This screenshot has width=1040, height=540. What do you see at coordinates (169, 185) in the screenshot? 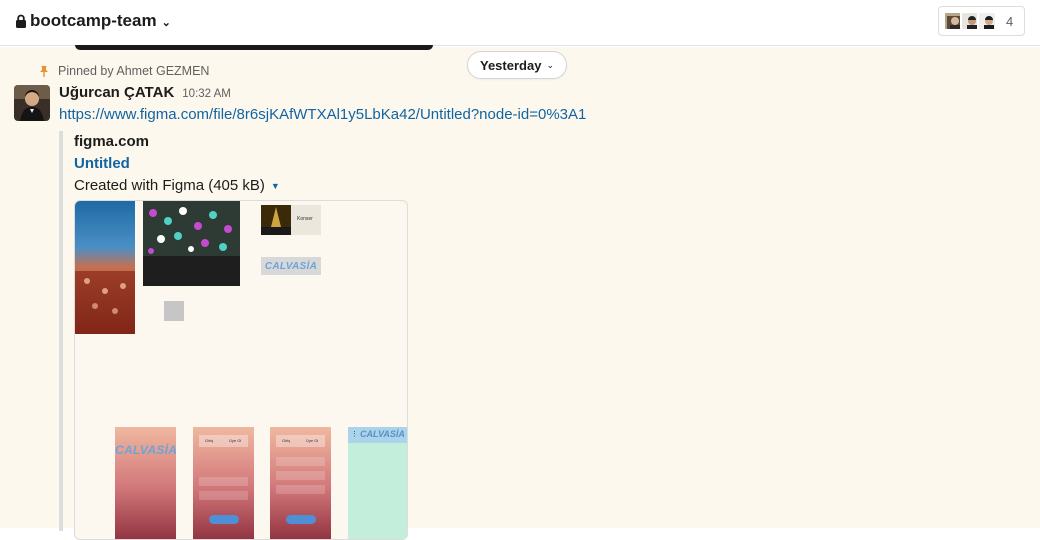
I see `unfurl-description-text: Created with Figma (405 kB)` at bounding box center [169, 185].